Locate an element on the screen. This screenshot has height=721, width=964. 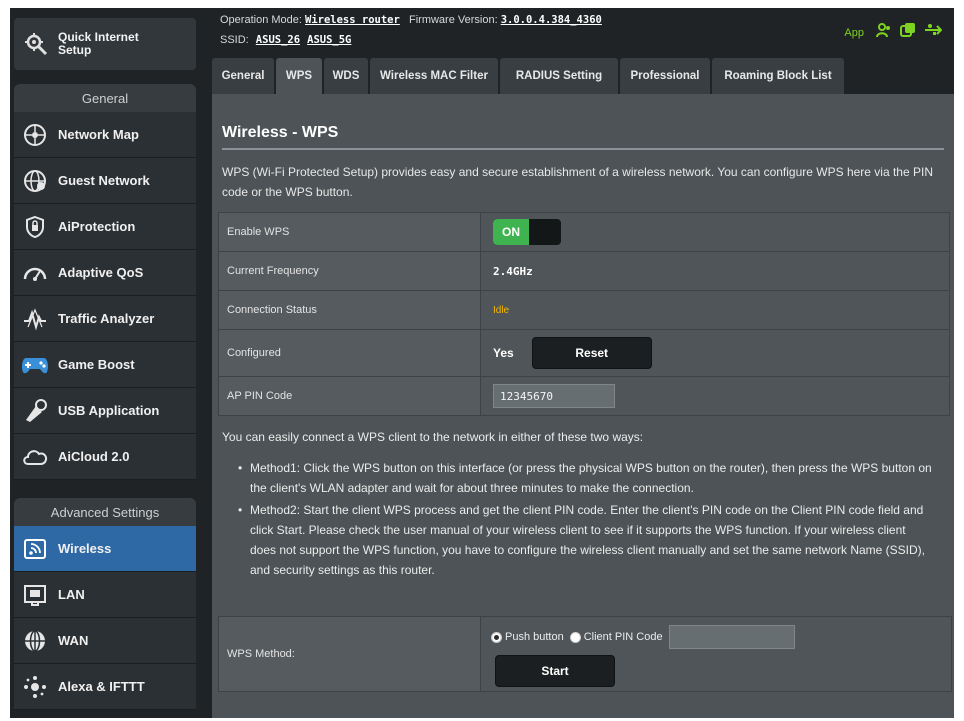
settings-row-enable-wps: Enable WPS ON is located at coordinates (584, 231).